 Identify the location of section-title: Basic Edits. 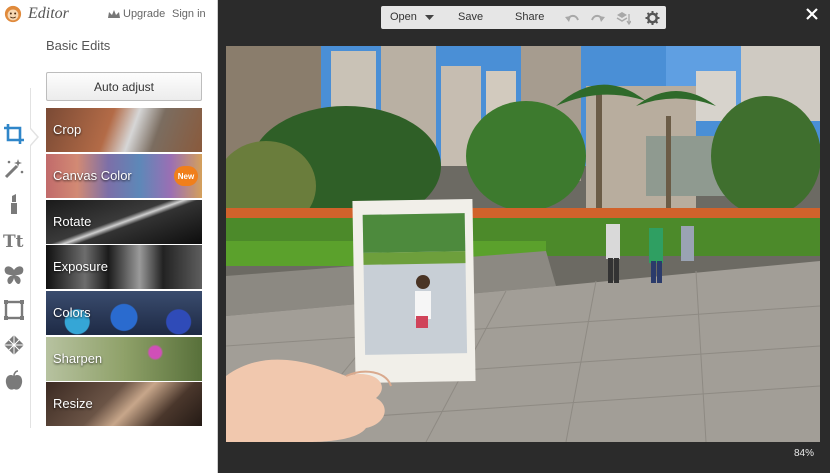
(78, 45).